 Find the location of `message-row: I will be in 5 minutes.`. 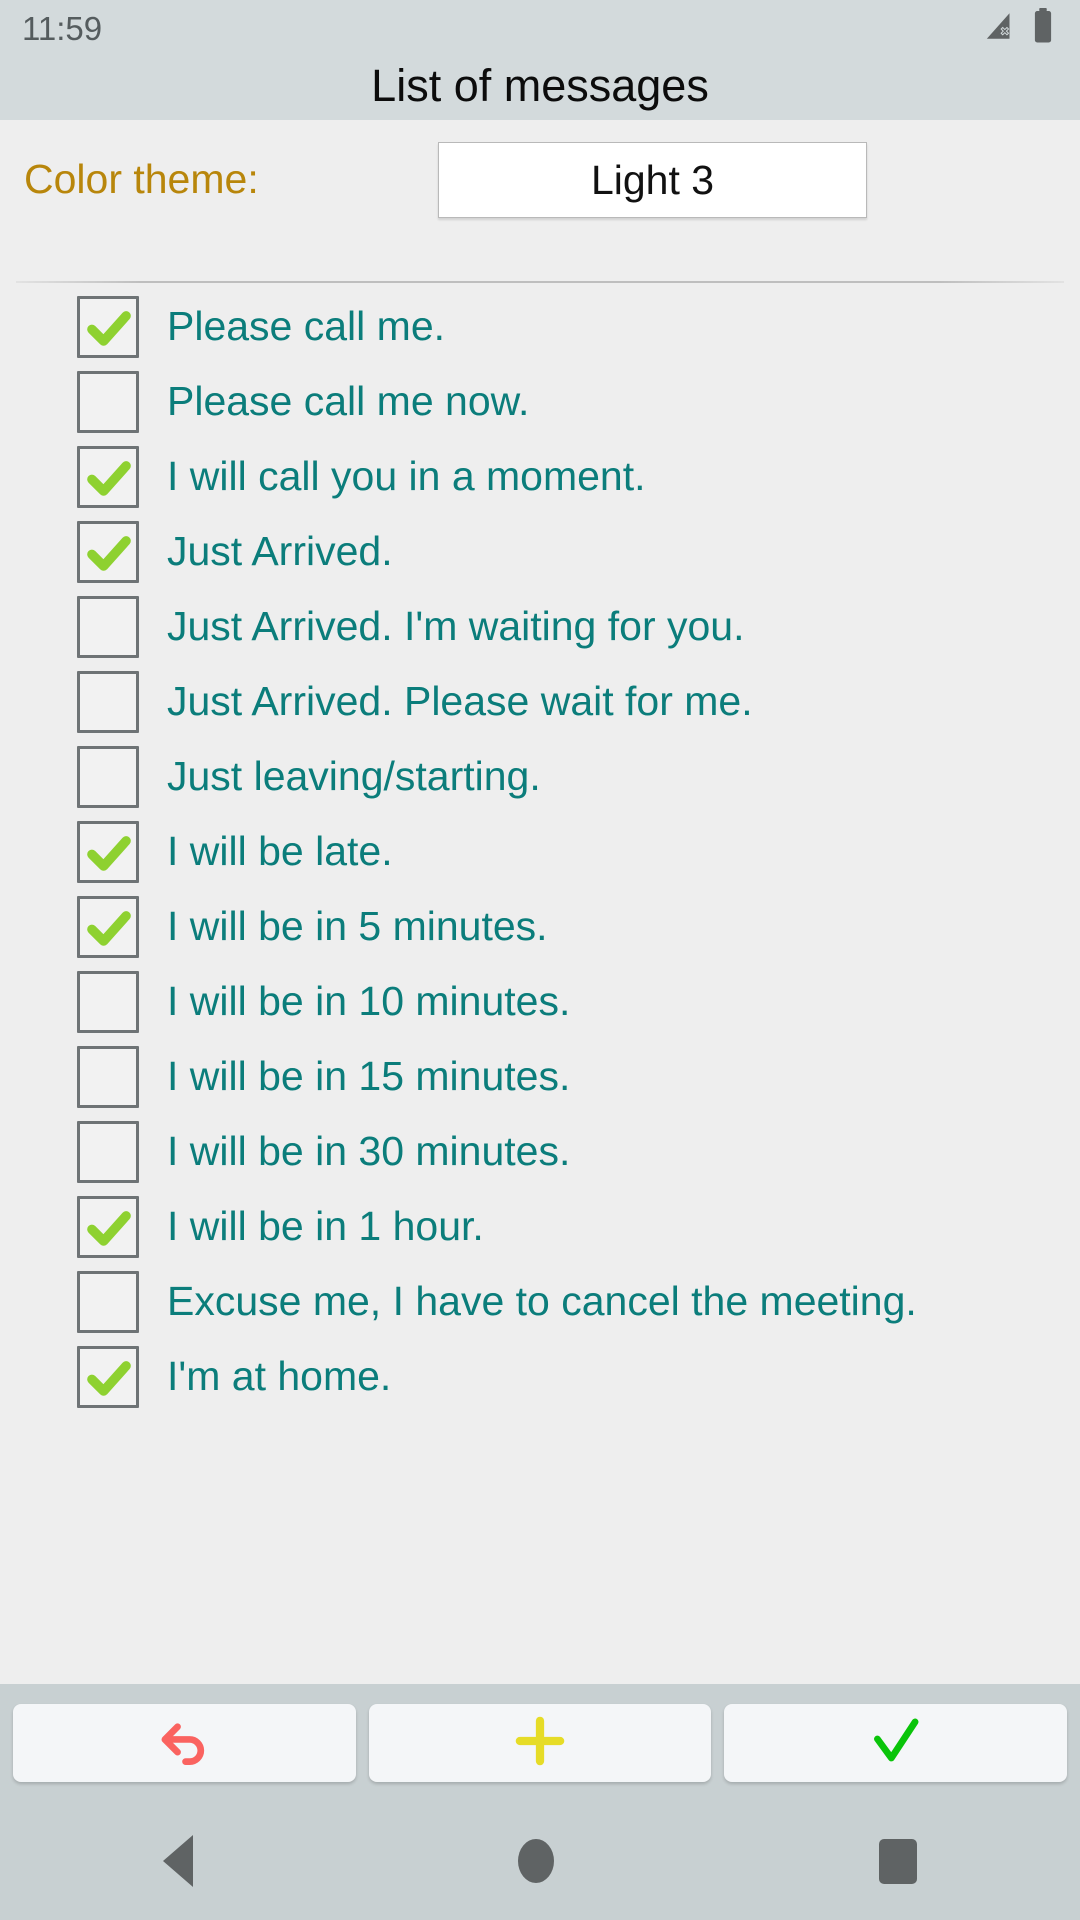

message-row: I will be in 5 minutes. is located at coordinates (540, 926).